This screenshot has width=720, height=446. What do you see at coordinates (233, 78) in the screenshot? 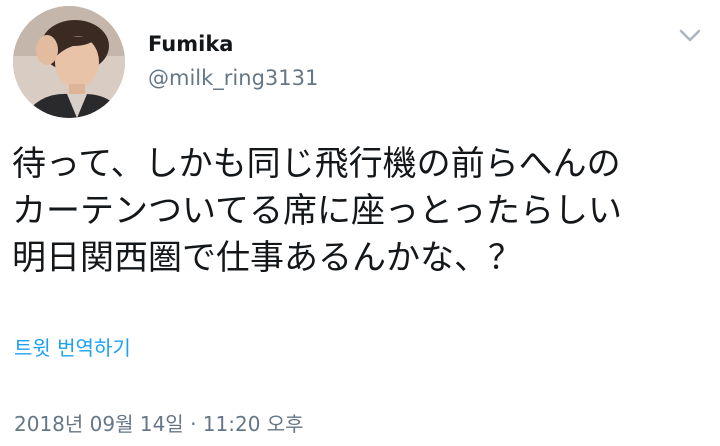
I see `user-handle: @milk_ring3131` at bounding box center [233, 78].